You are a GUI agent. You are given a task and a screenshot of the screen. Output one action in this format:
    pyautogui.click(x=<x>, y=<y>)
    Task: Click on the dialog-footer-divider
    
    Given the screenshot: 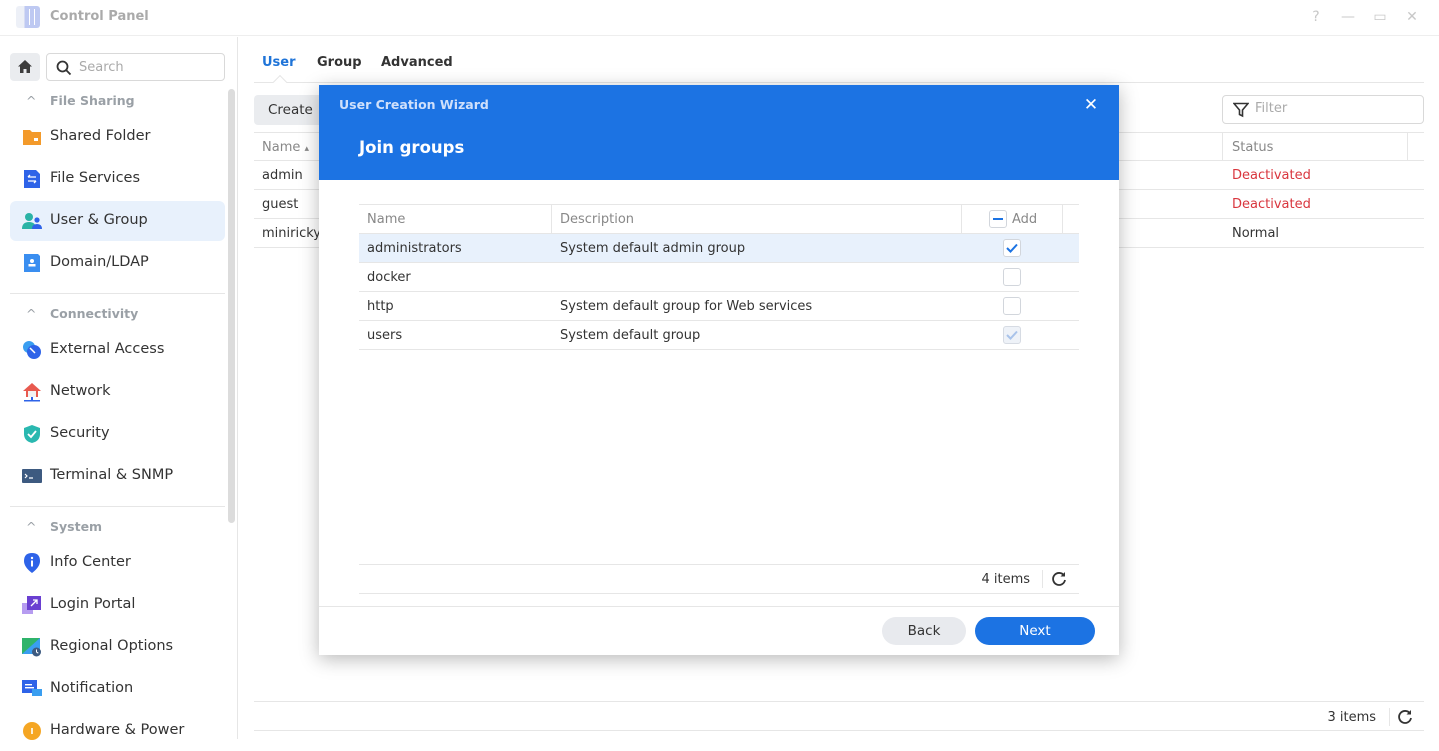 What is the action you would take?
    pyautogui.click(x=719, y=606)
    